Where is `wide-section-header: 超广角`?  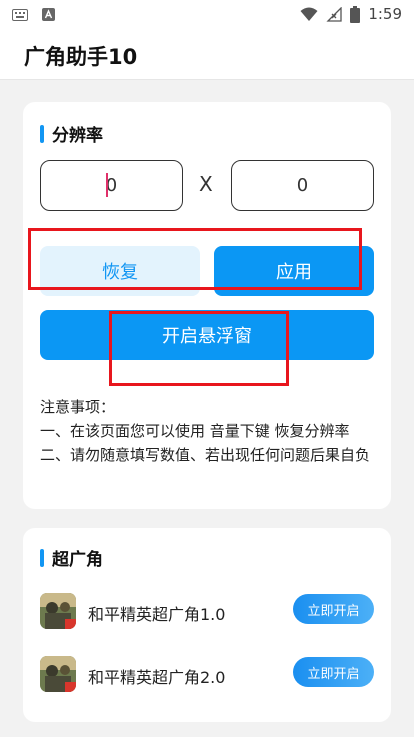 wide-section-header: 超广角 is located at coordinates (71, 557).